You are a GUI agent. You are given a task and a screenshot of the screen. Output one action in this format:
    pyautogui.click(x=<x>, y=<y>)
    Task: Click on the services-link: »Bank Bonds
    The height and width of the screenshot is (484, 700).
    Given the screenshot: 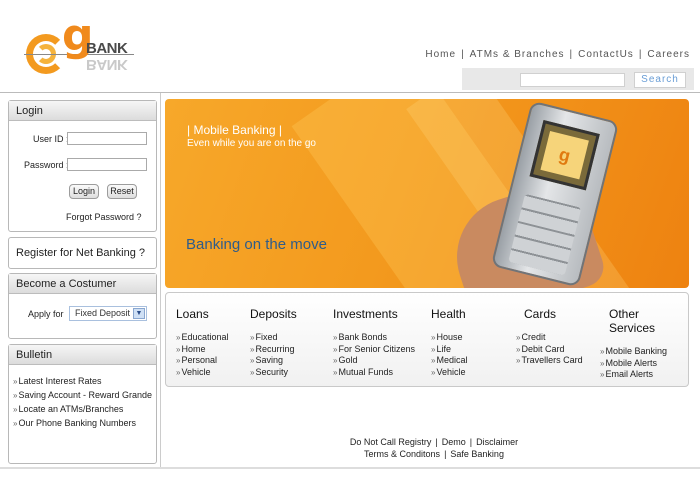 What is the action you would take?
    pyautogui.click(x=374, y=338)
    